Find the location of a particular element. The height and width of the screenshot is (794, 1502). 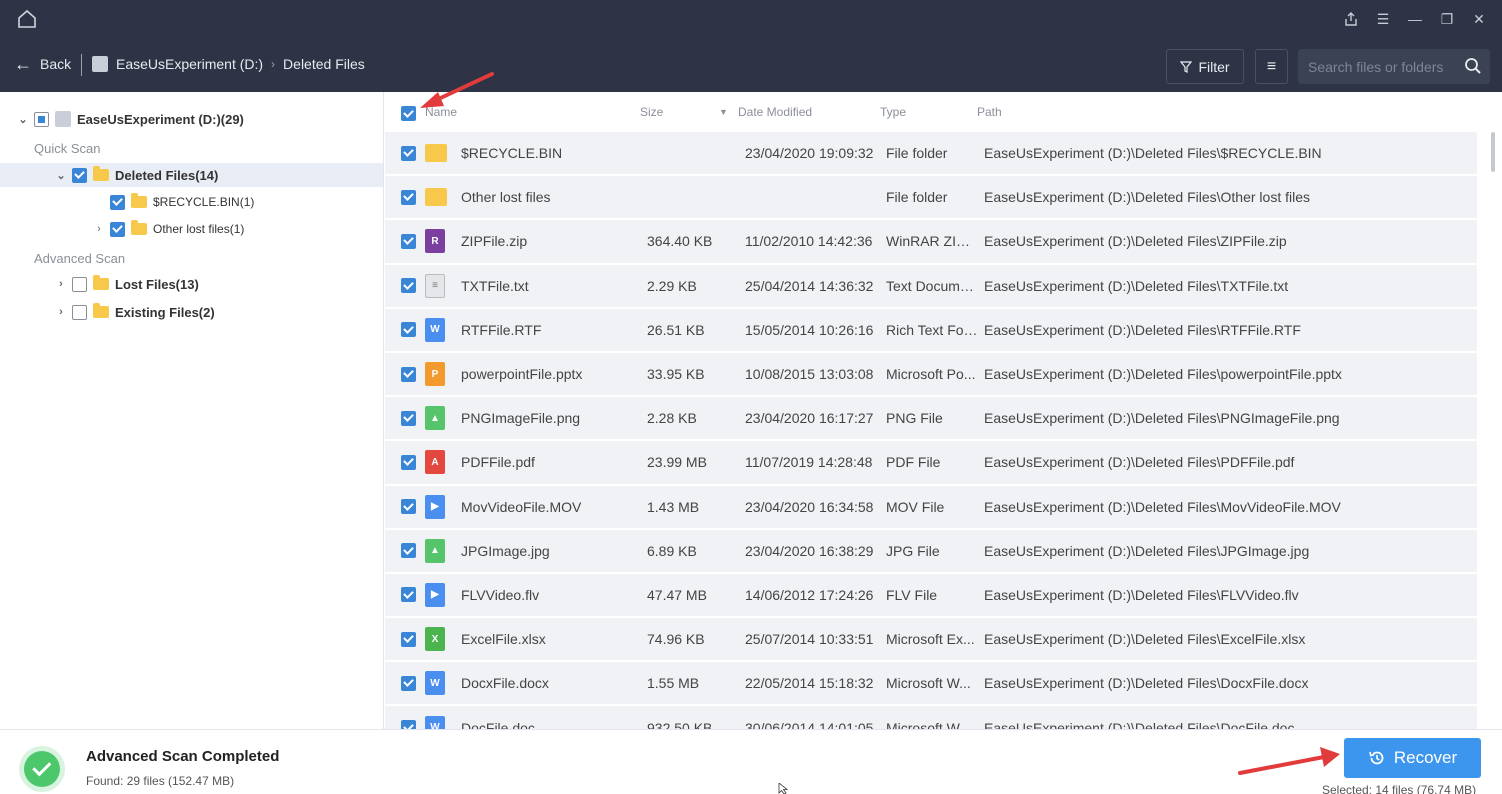

column-header-path: Path is located at coordinates (989, 112).